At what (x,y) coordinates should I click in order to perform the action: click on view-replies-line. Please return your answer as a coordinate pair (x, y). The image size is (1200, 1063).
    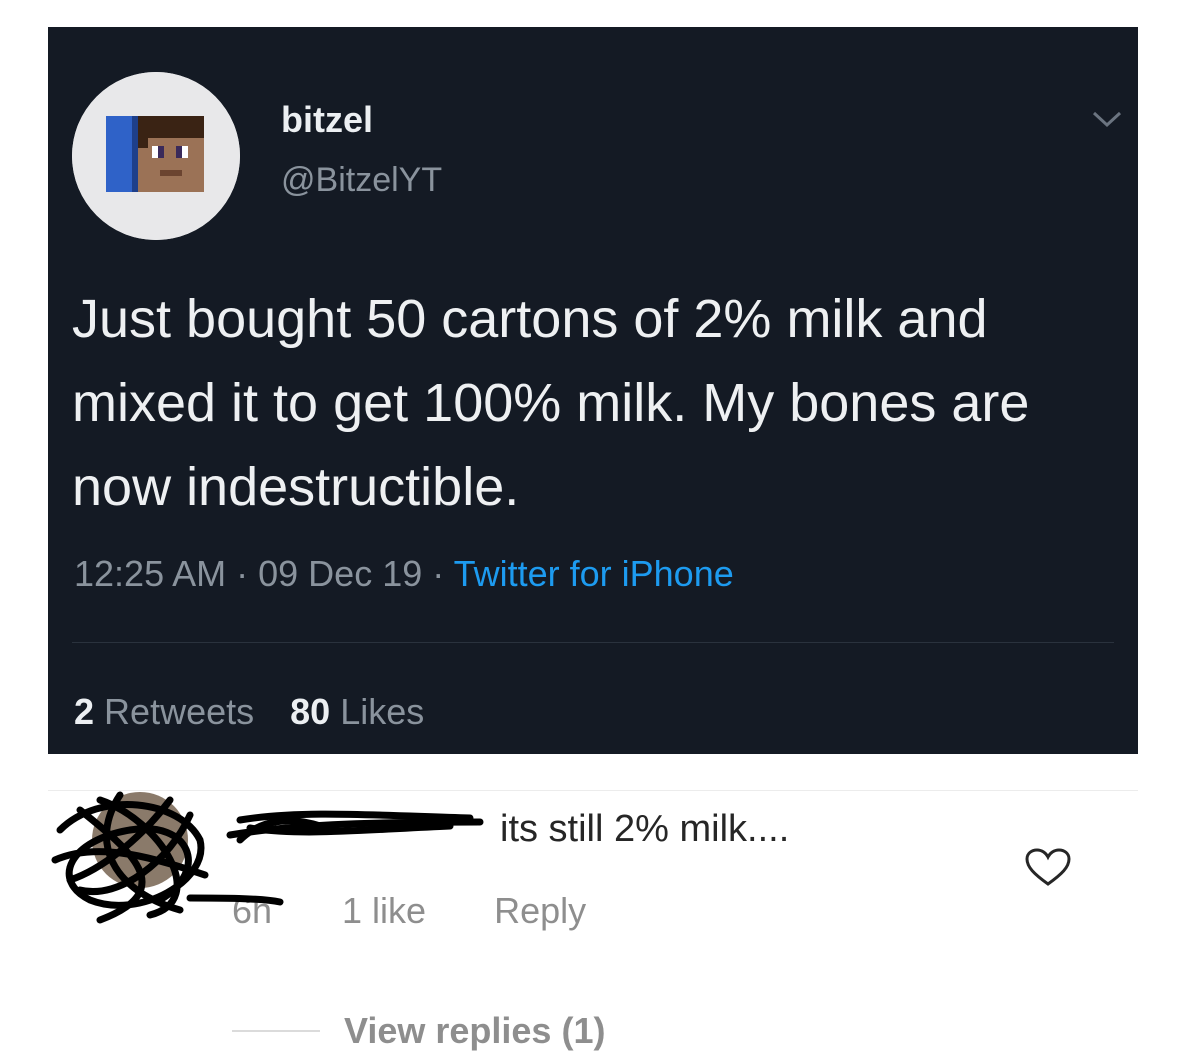
    Looking at the image, I should click on (276, 1031).